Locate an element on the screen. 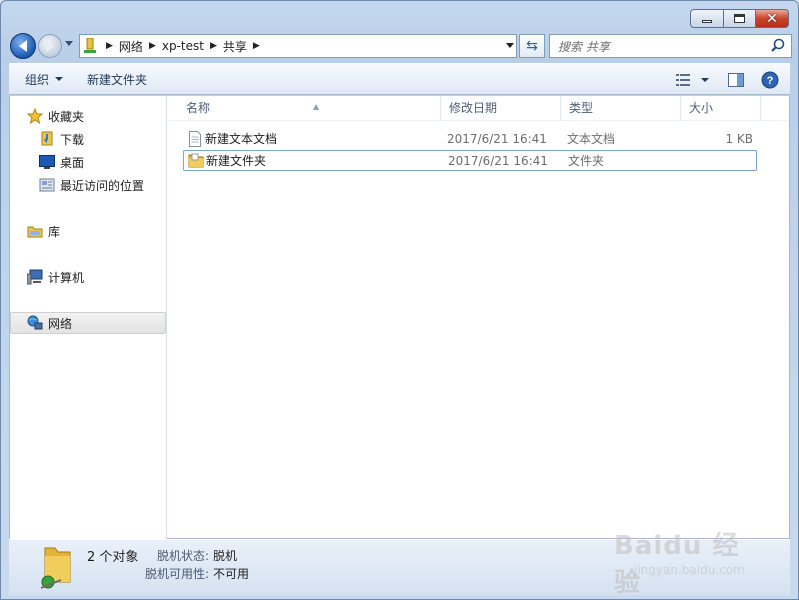 The width and height of the screenshot is (799, 600). column-header-label: 修改日期 is located at coordinates (473, 108).